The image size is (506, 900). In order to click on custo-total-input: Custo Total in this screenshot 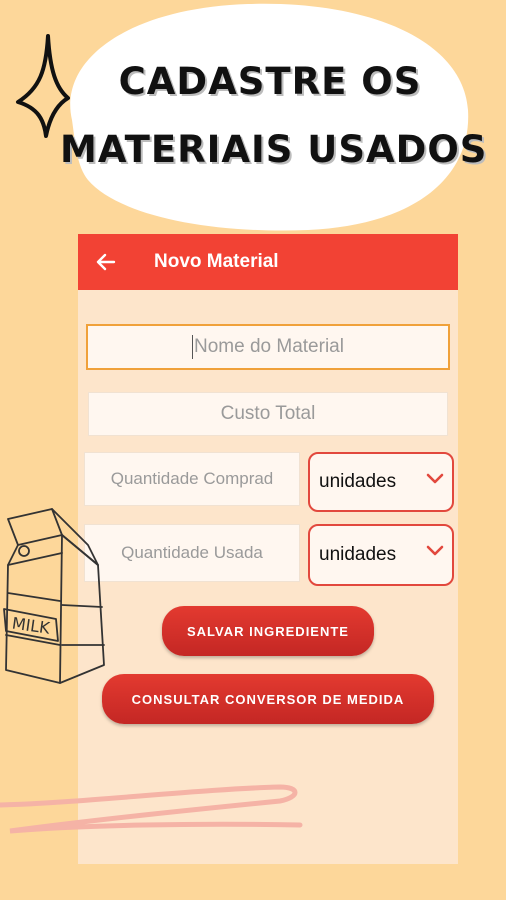, I will do `click(268, 414)`.